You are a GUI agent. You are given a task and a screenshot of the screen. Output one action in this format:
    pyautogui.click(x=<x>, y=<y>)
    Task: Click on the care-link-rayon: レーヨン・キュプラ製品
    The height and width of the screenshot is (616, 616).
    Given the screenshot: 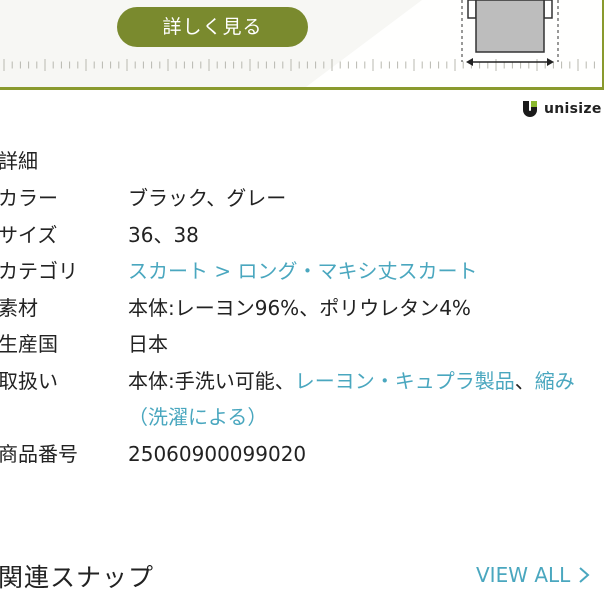 What is the action you would take?
    pyautogui.click(x=405, y=381)
    